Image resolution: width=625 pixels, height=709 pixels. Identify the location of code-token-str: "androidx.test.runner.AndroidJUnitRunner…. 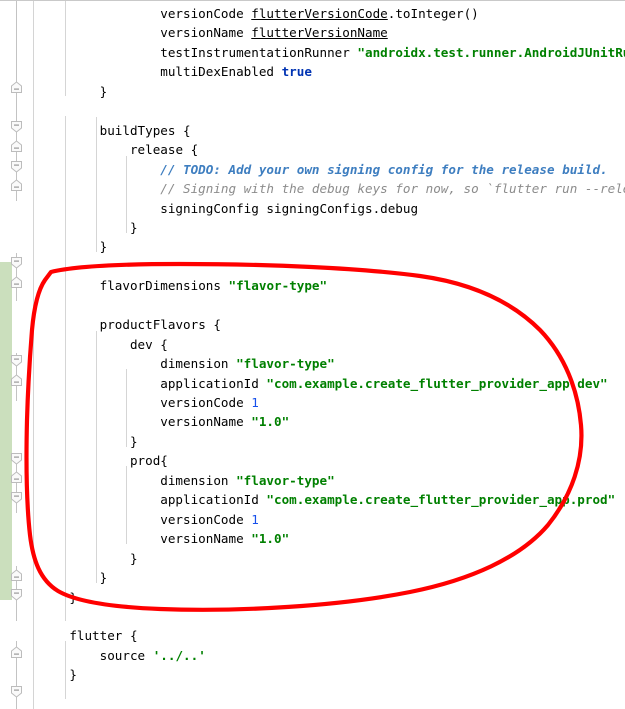
(491, 52).